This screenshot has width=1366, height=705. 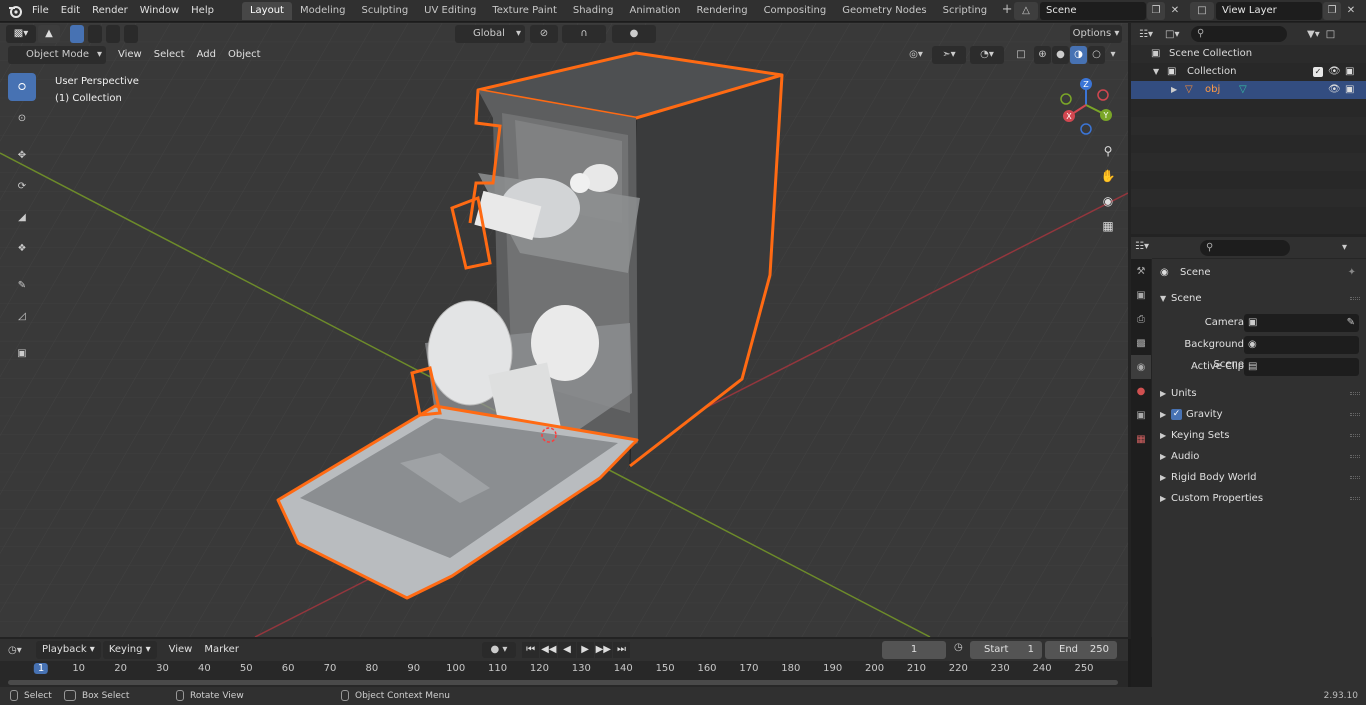 I want to click on viewport-menu-view: View, so click(x=130, y=55).